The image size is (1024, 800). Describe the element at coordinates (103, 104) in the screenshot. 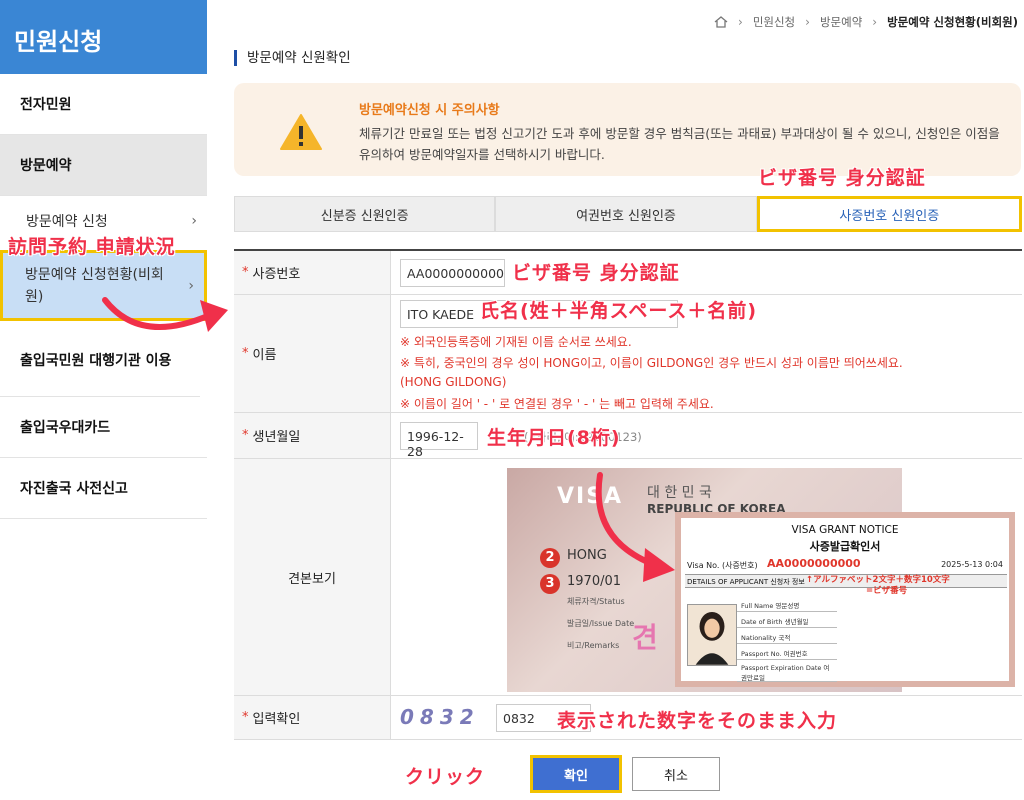

I see `sidebar-item-e-civil: 전자민원` at that location.